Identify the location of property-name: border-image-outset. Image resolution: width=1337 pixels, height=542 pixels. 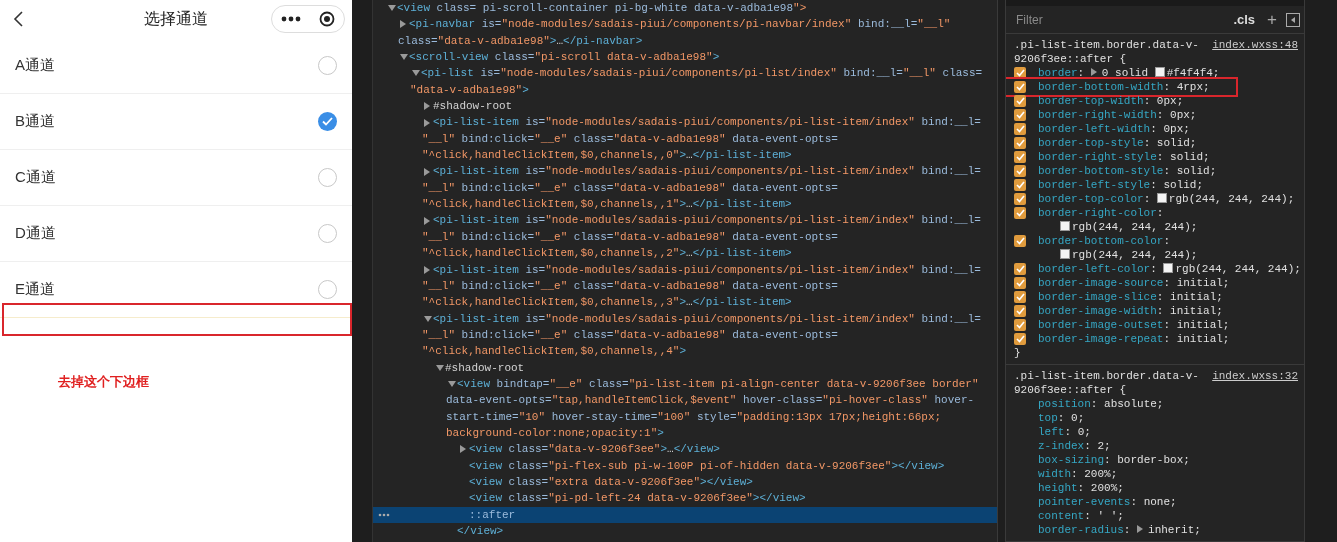
(1101, 325).